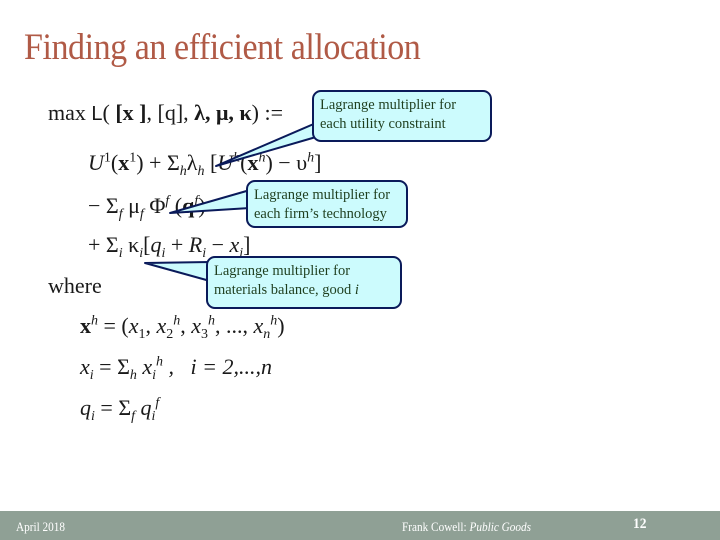 This screenshot has width=720, height=540. I want to click on ellipsis: , ...,, so click(234, 325).